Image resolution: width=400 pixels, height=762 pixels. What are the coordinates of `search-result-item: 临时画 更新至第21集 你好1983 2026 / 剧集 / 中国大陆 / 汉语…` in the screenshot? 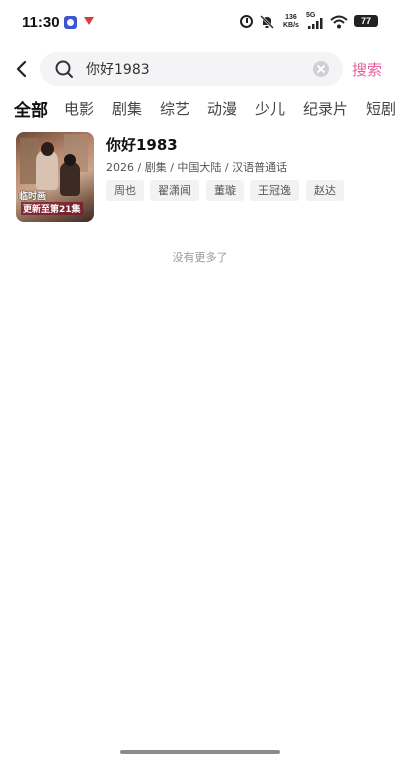 It's located at (201, 178).